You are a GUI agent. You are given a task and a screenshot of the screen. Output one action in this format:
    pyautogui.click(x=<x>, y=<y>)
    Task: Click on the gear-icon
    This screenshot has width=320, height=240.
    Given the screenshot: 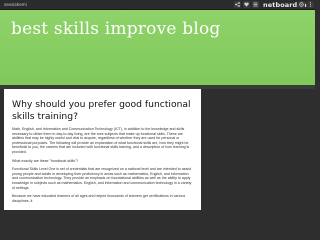 What is the action you would take?
    pyautogui.click(x=301, y=4)
    